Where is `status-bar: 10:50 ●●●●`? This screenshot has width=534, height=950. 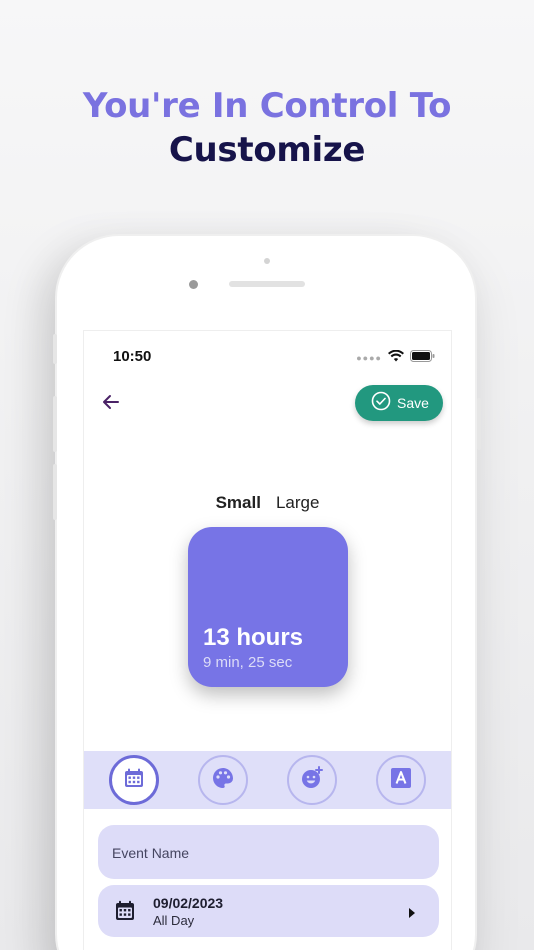
status-bar: 10:50 ●●●● is located at coordinates (267, 356).